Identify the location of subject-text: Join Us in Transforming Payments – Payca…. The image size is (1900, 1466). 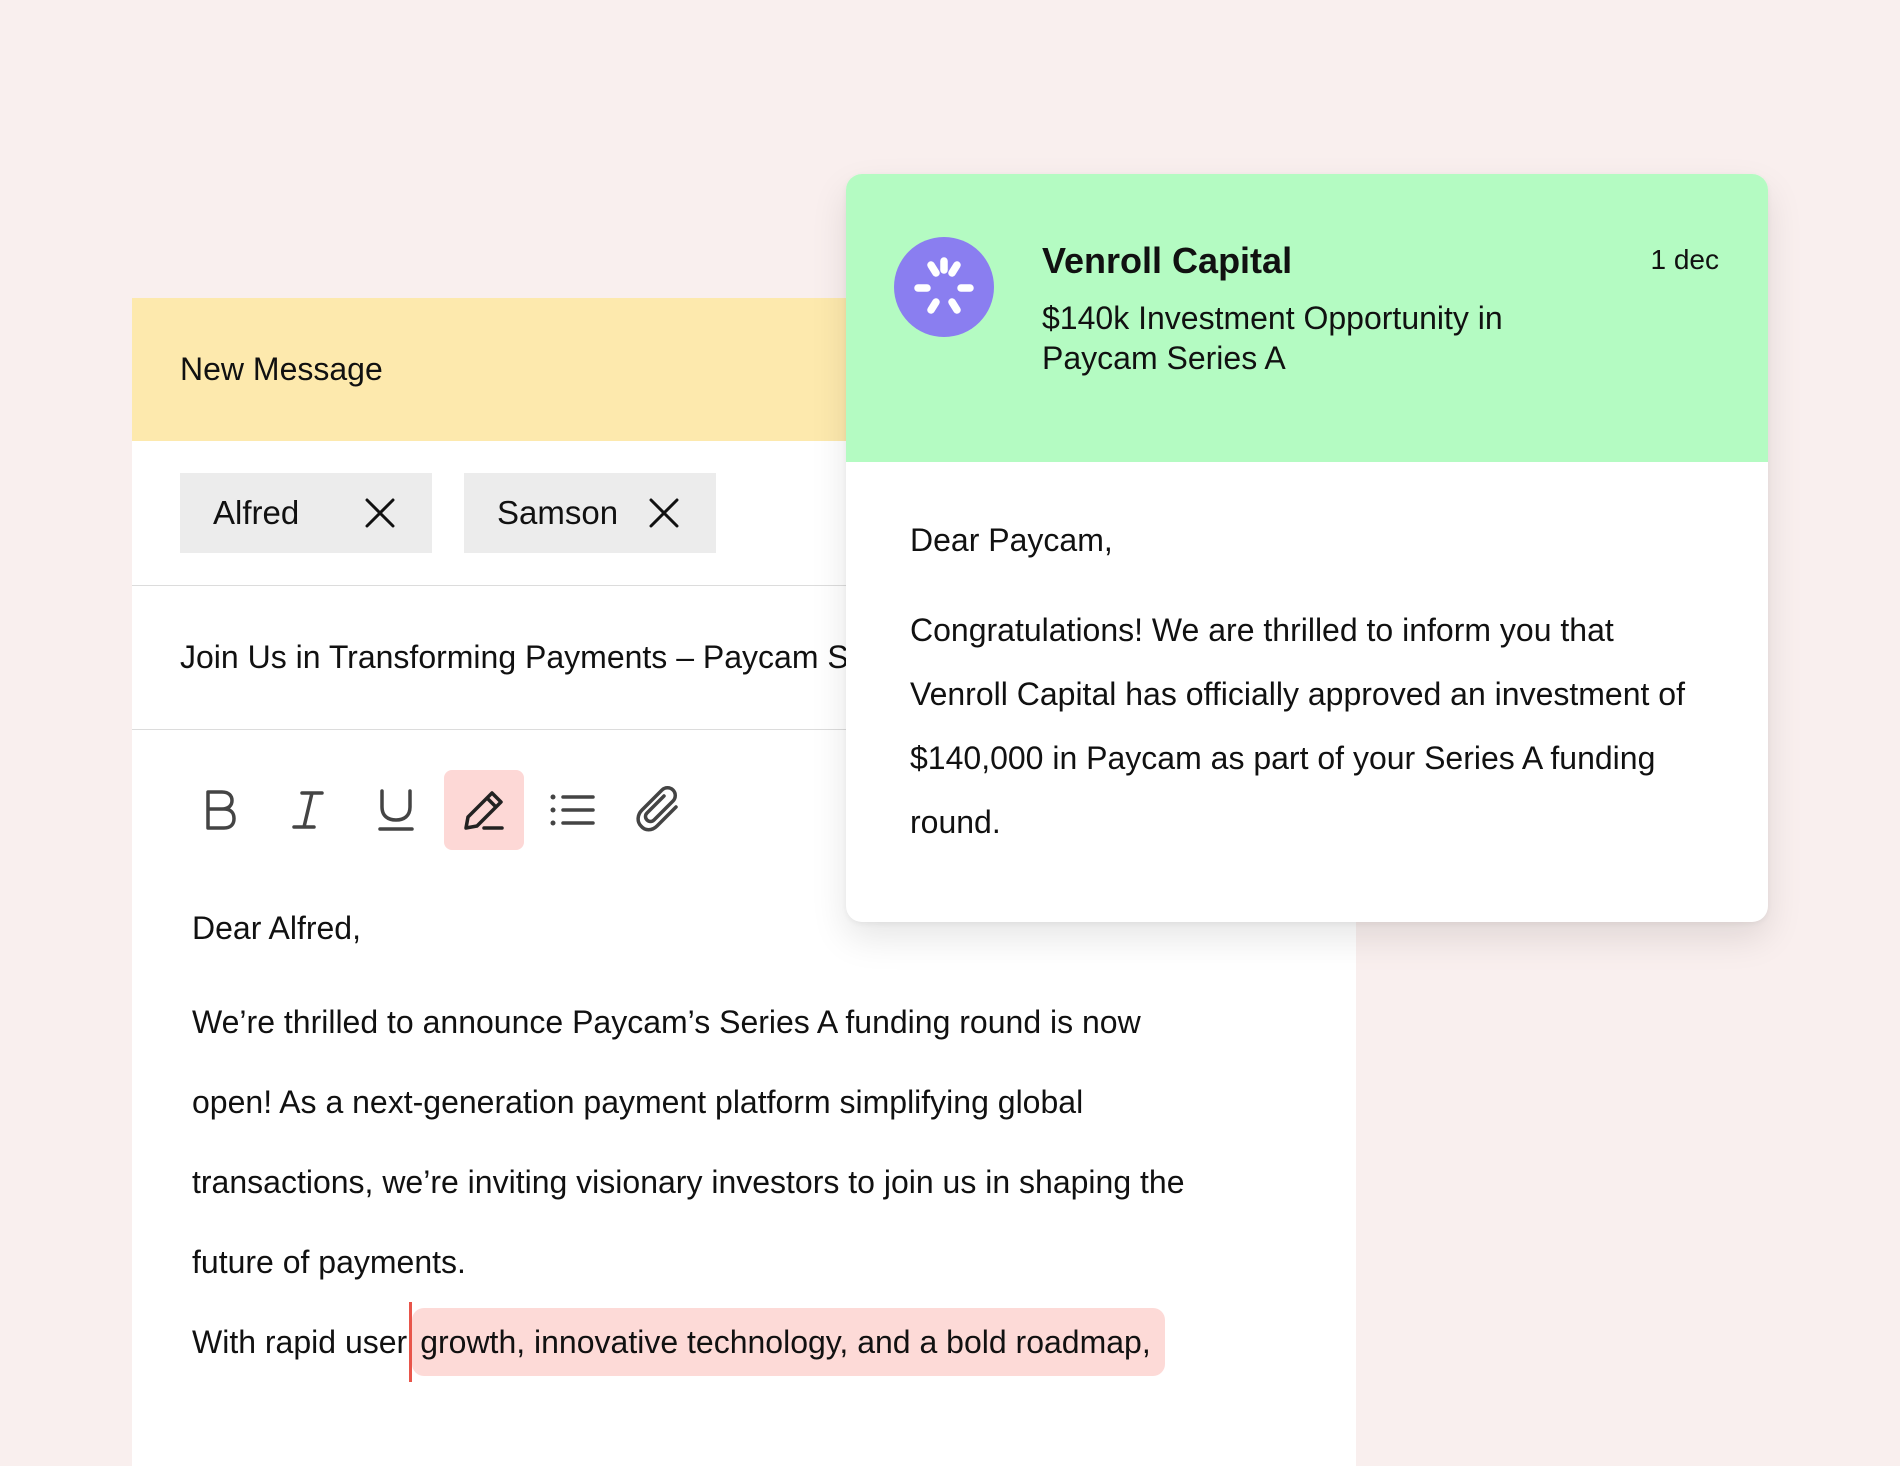
(563, 657).